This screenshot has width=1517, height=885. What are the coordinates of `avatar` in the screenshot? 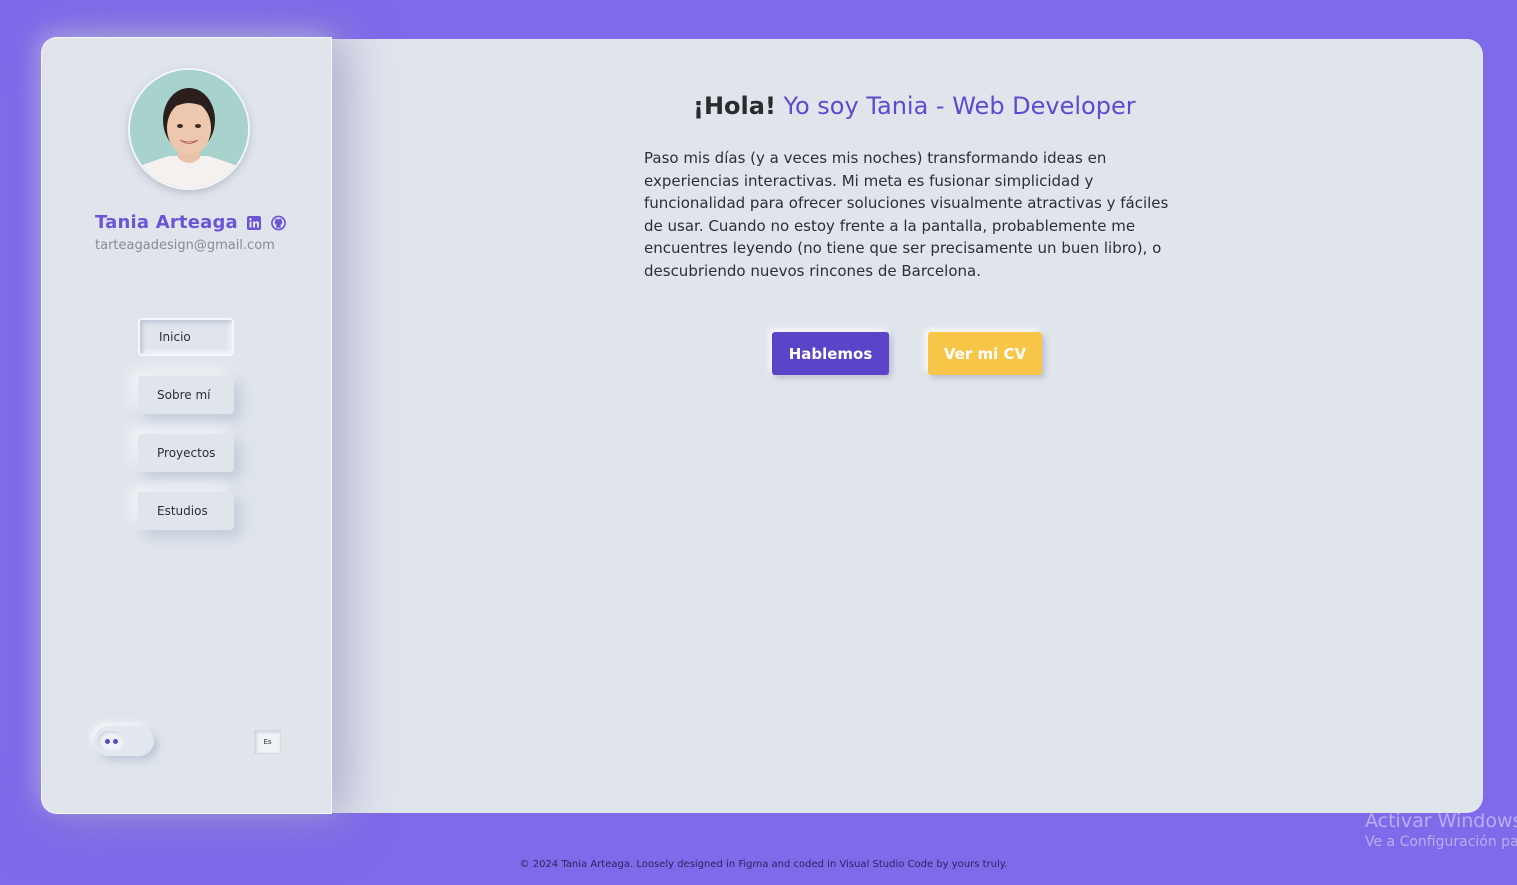 It's located at (189, 129).